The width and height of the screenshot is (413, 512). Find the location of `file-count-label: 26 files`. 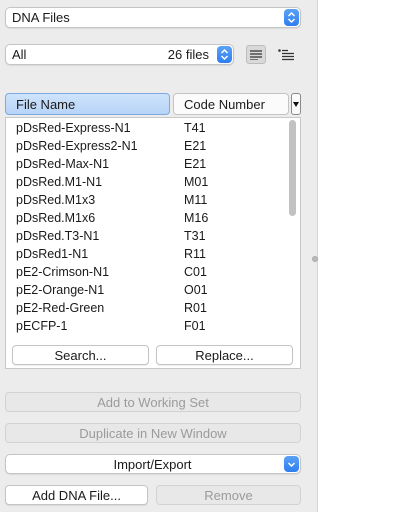

file-count-label: 26 files is located at coordinates (188, 54).